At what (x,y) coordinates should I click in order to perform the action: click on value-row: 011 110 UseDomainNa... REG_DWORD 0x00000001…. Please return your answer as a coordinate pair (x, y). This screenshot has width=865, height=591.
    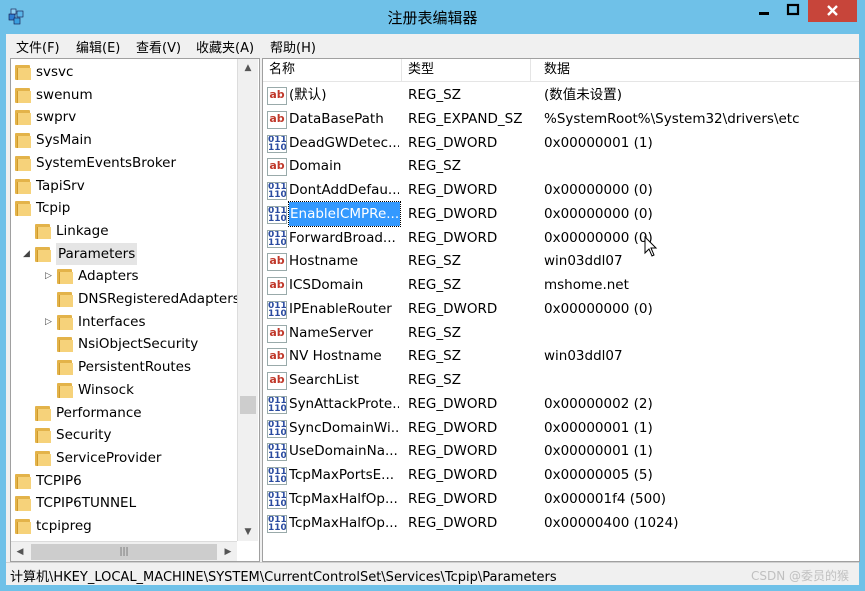
    Looking at the image, I should click on (561, 451).